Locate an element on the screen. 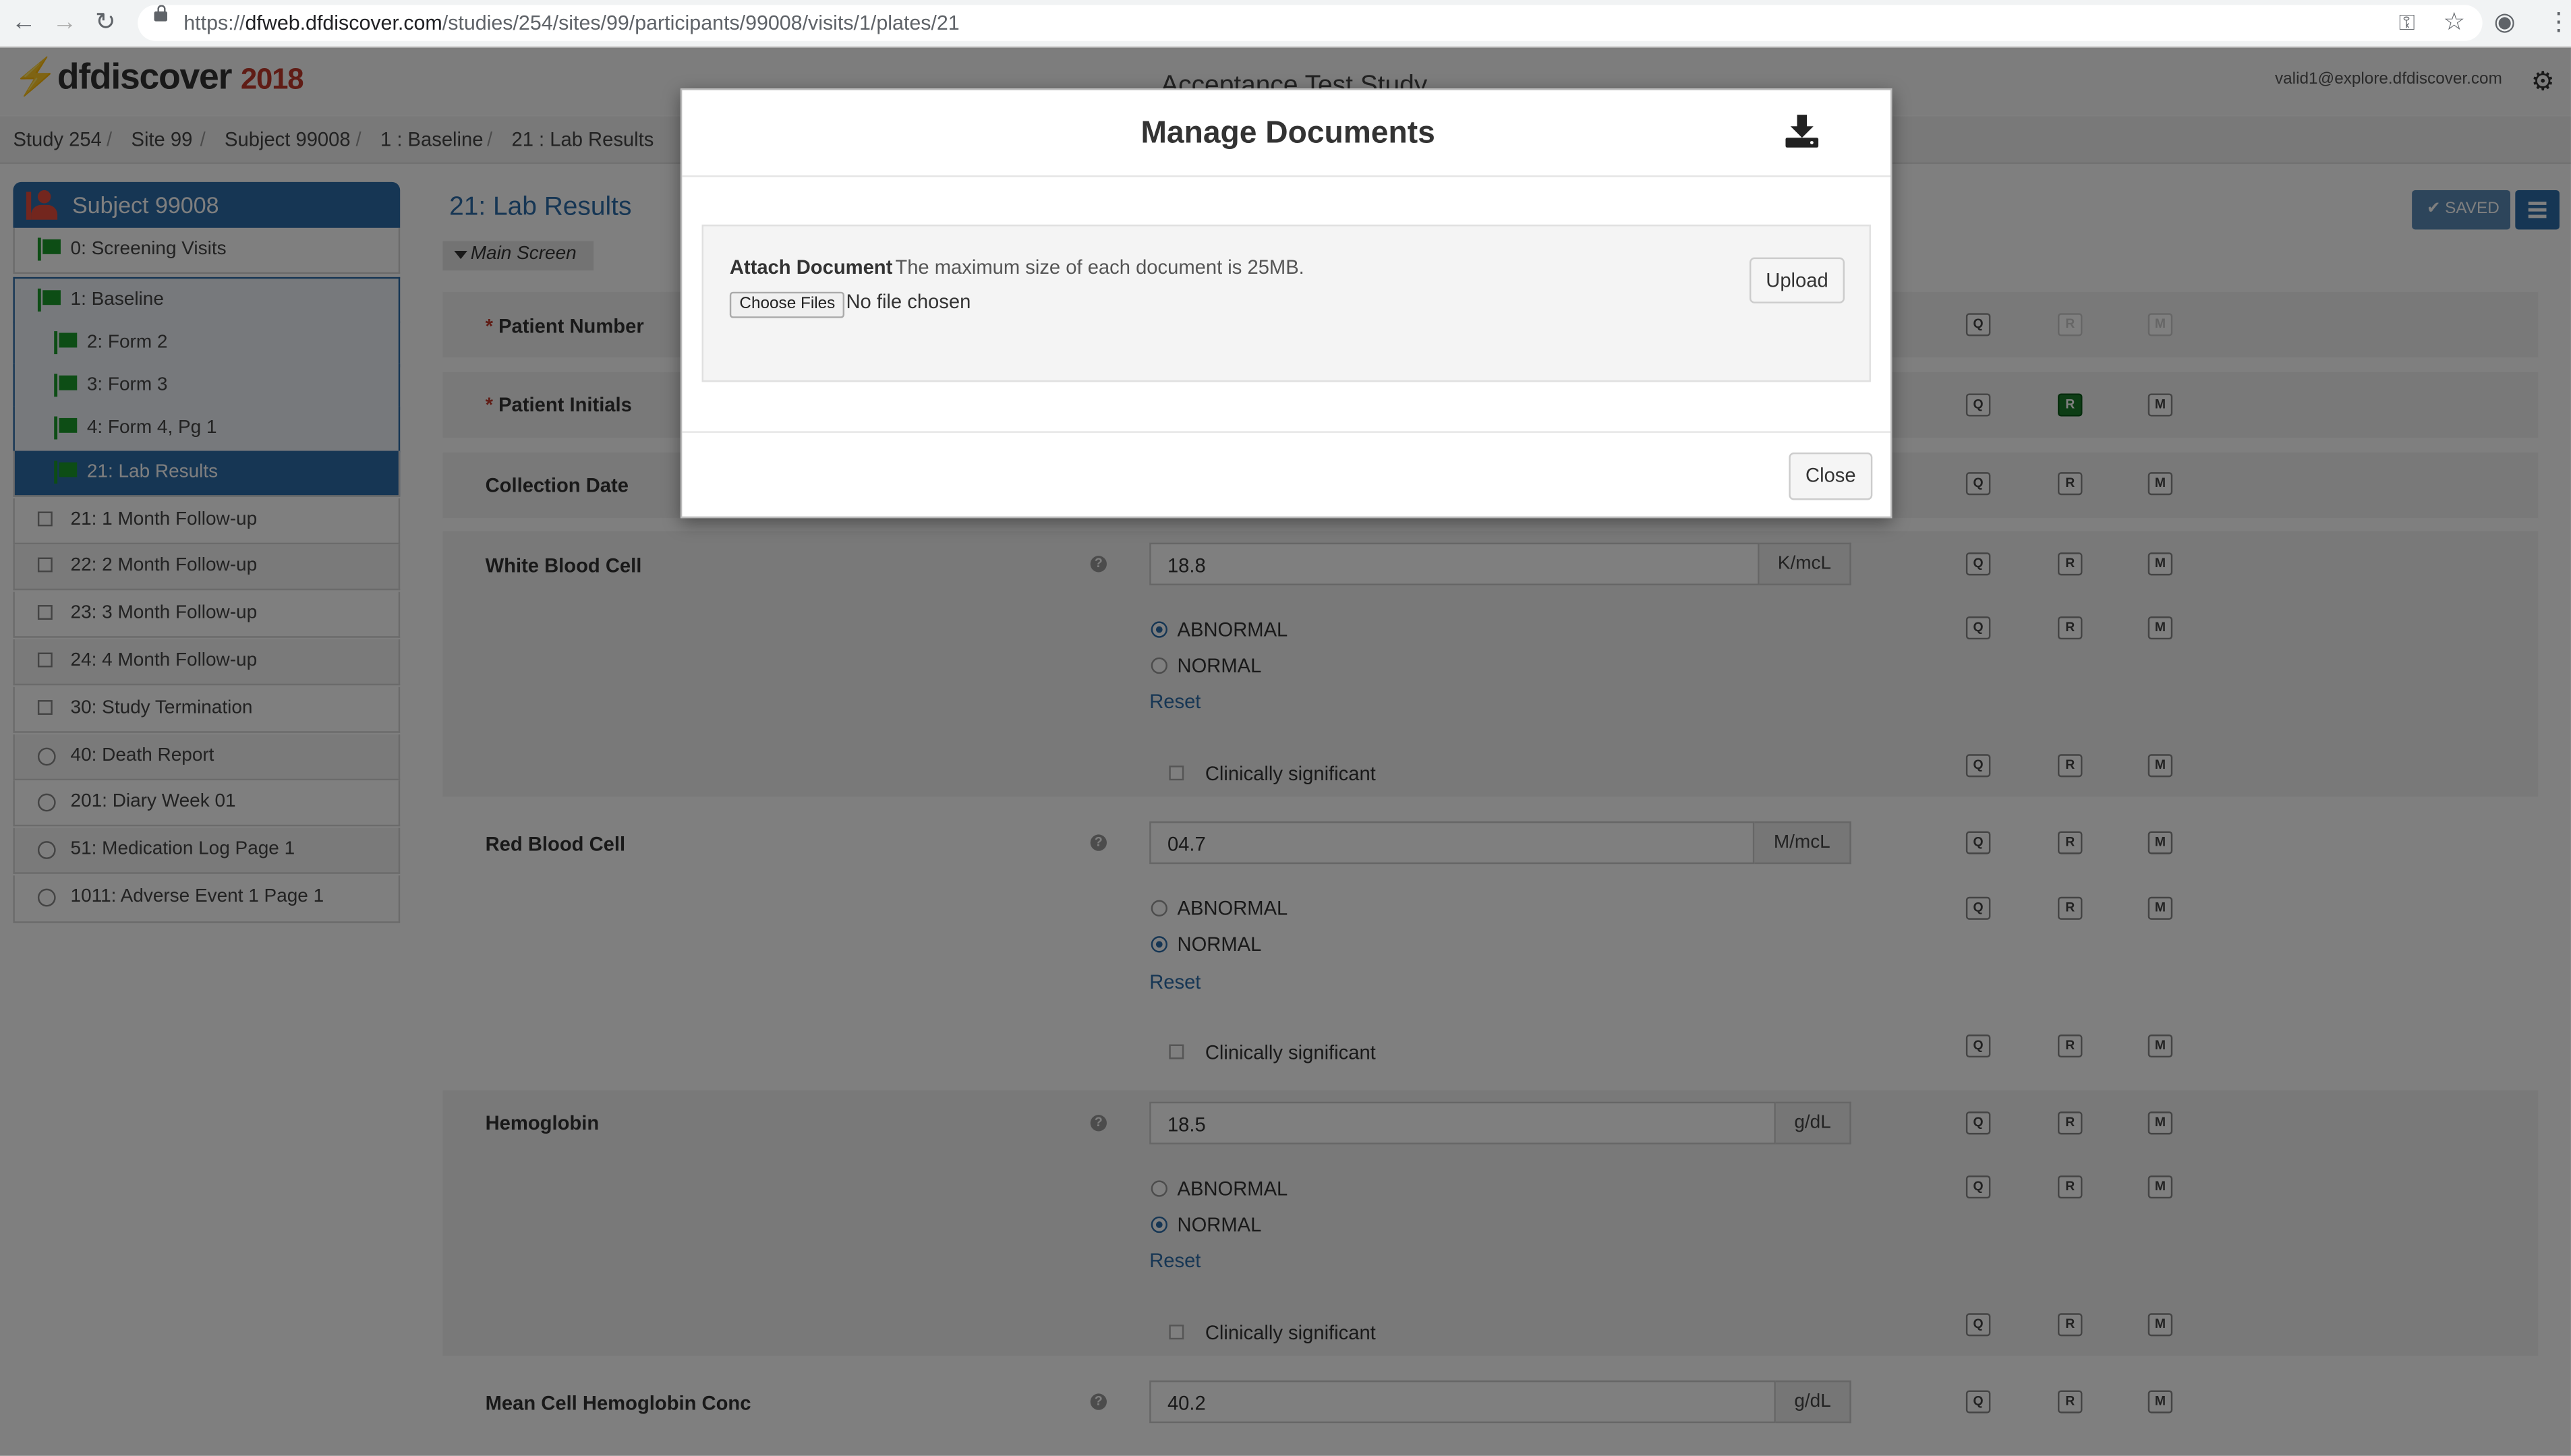 The image size is (2571, 1456). back-icon: ← is located at coordinates (23, 23).